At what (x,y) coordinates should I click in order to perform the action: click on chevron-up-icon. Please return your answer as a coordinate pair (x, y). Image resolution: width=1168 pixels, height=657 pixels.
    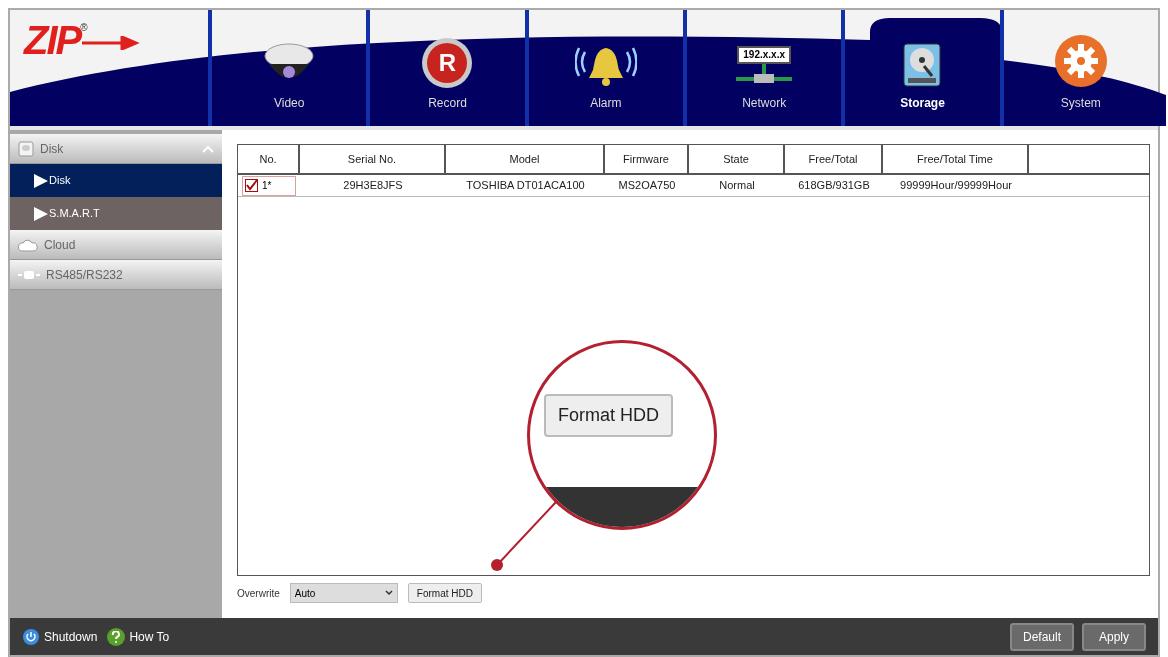
    Looking at the image, I should click on (208, 148).